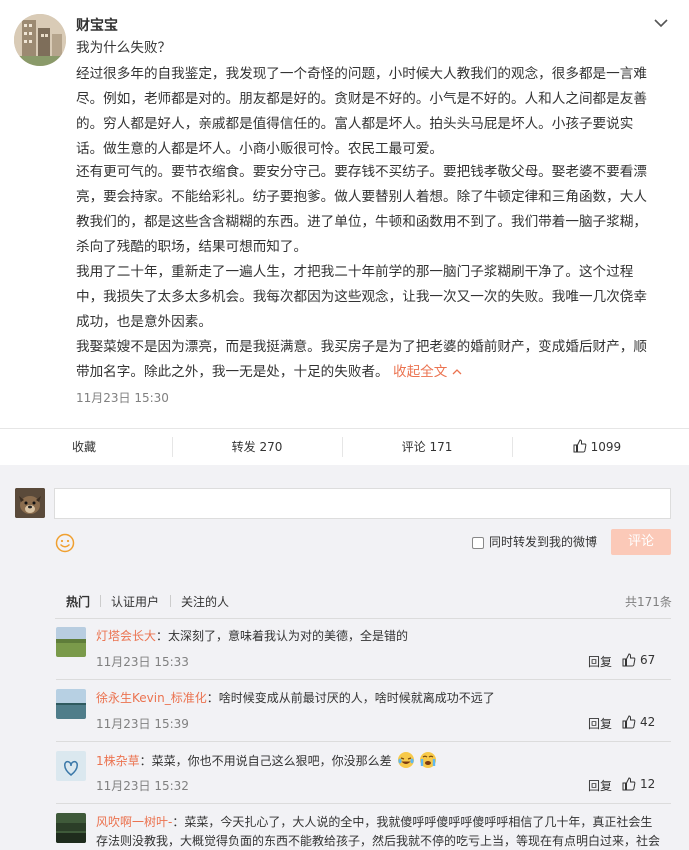 This screenshot has height=850, width=689. What do you see at coordinates (257, 447) in the screenshot?
I see `repost-button: 转发 270` at bounding box center [257, 447].